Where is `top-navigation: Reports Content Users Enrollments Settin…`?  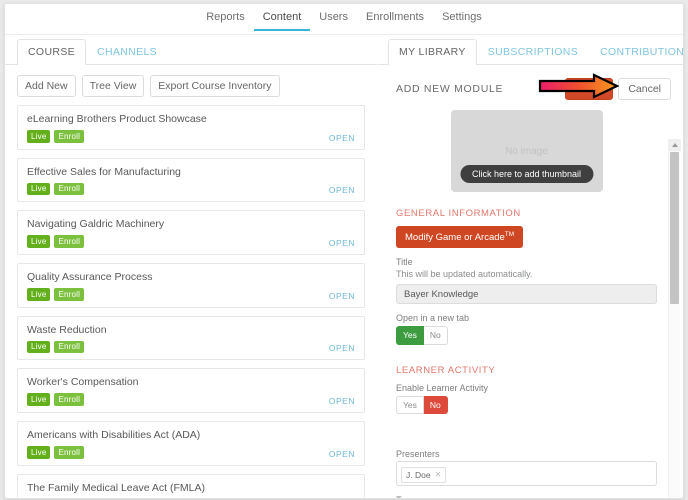
top-navigation: Reports Content Users Enrollments Settin… is located at coordinates (344, 19).